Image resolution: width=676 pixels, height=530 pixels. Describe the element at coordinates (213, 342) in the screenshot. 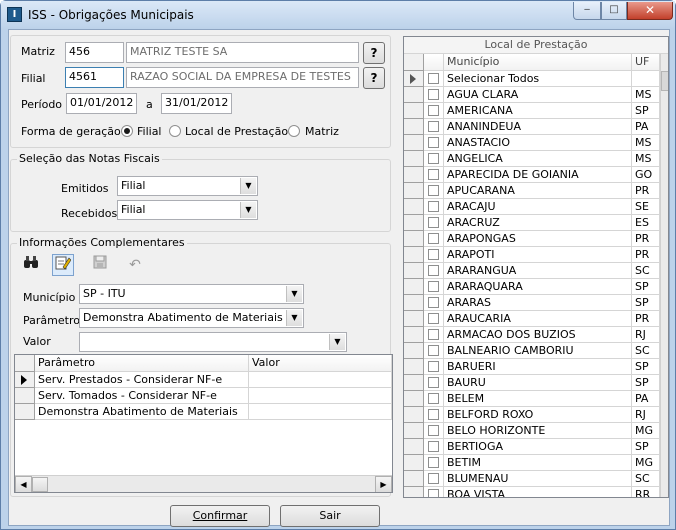

I see `valor-select: ▼` at that location.